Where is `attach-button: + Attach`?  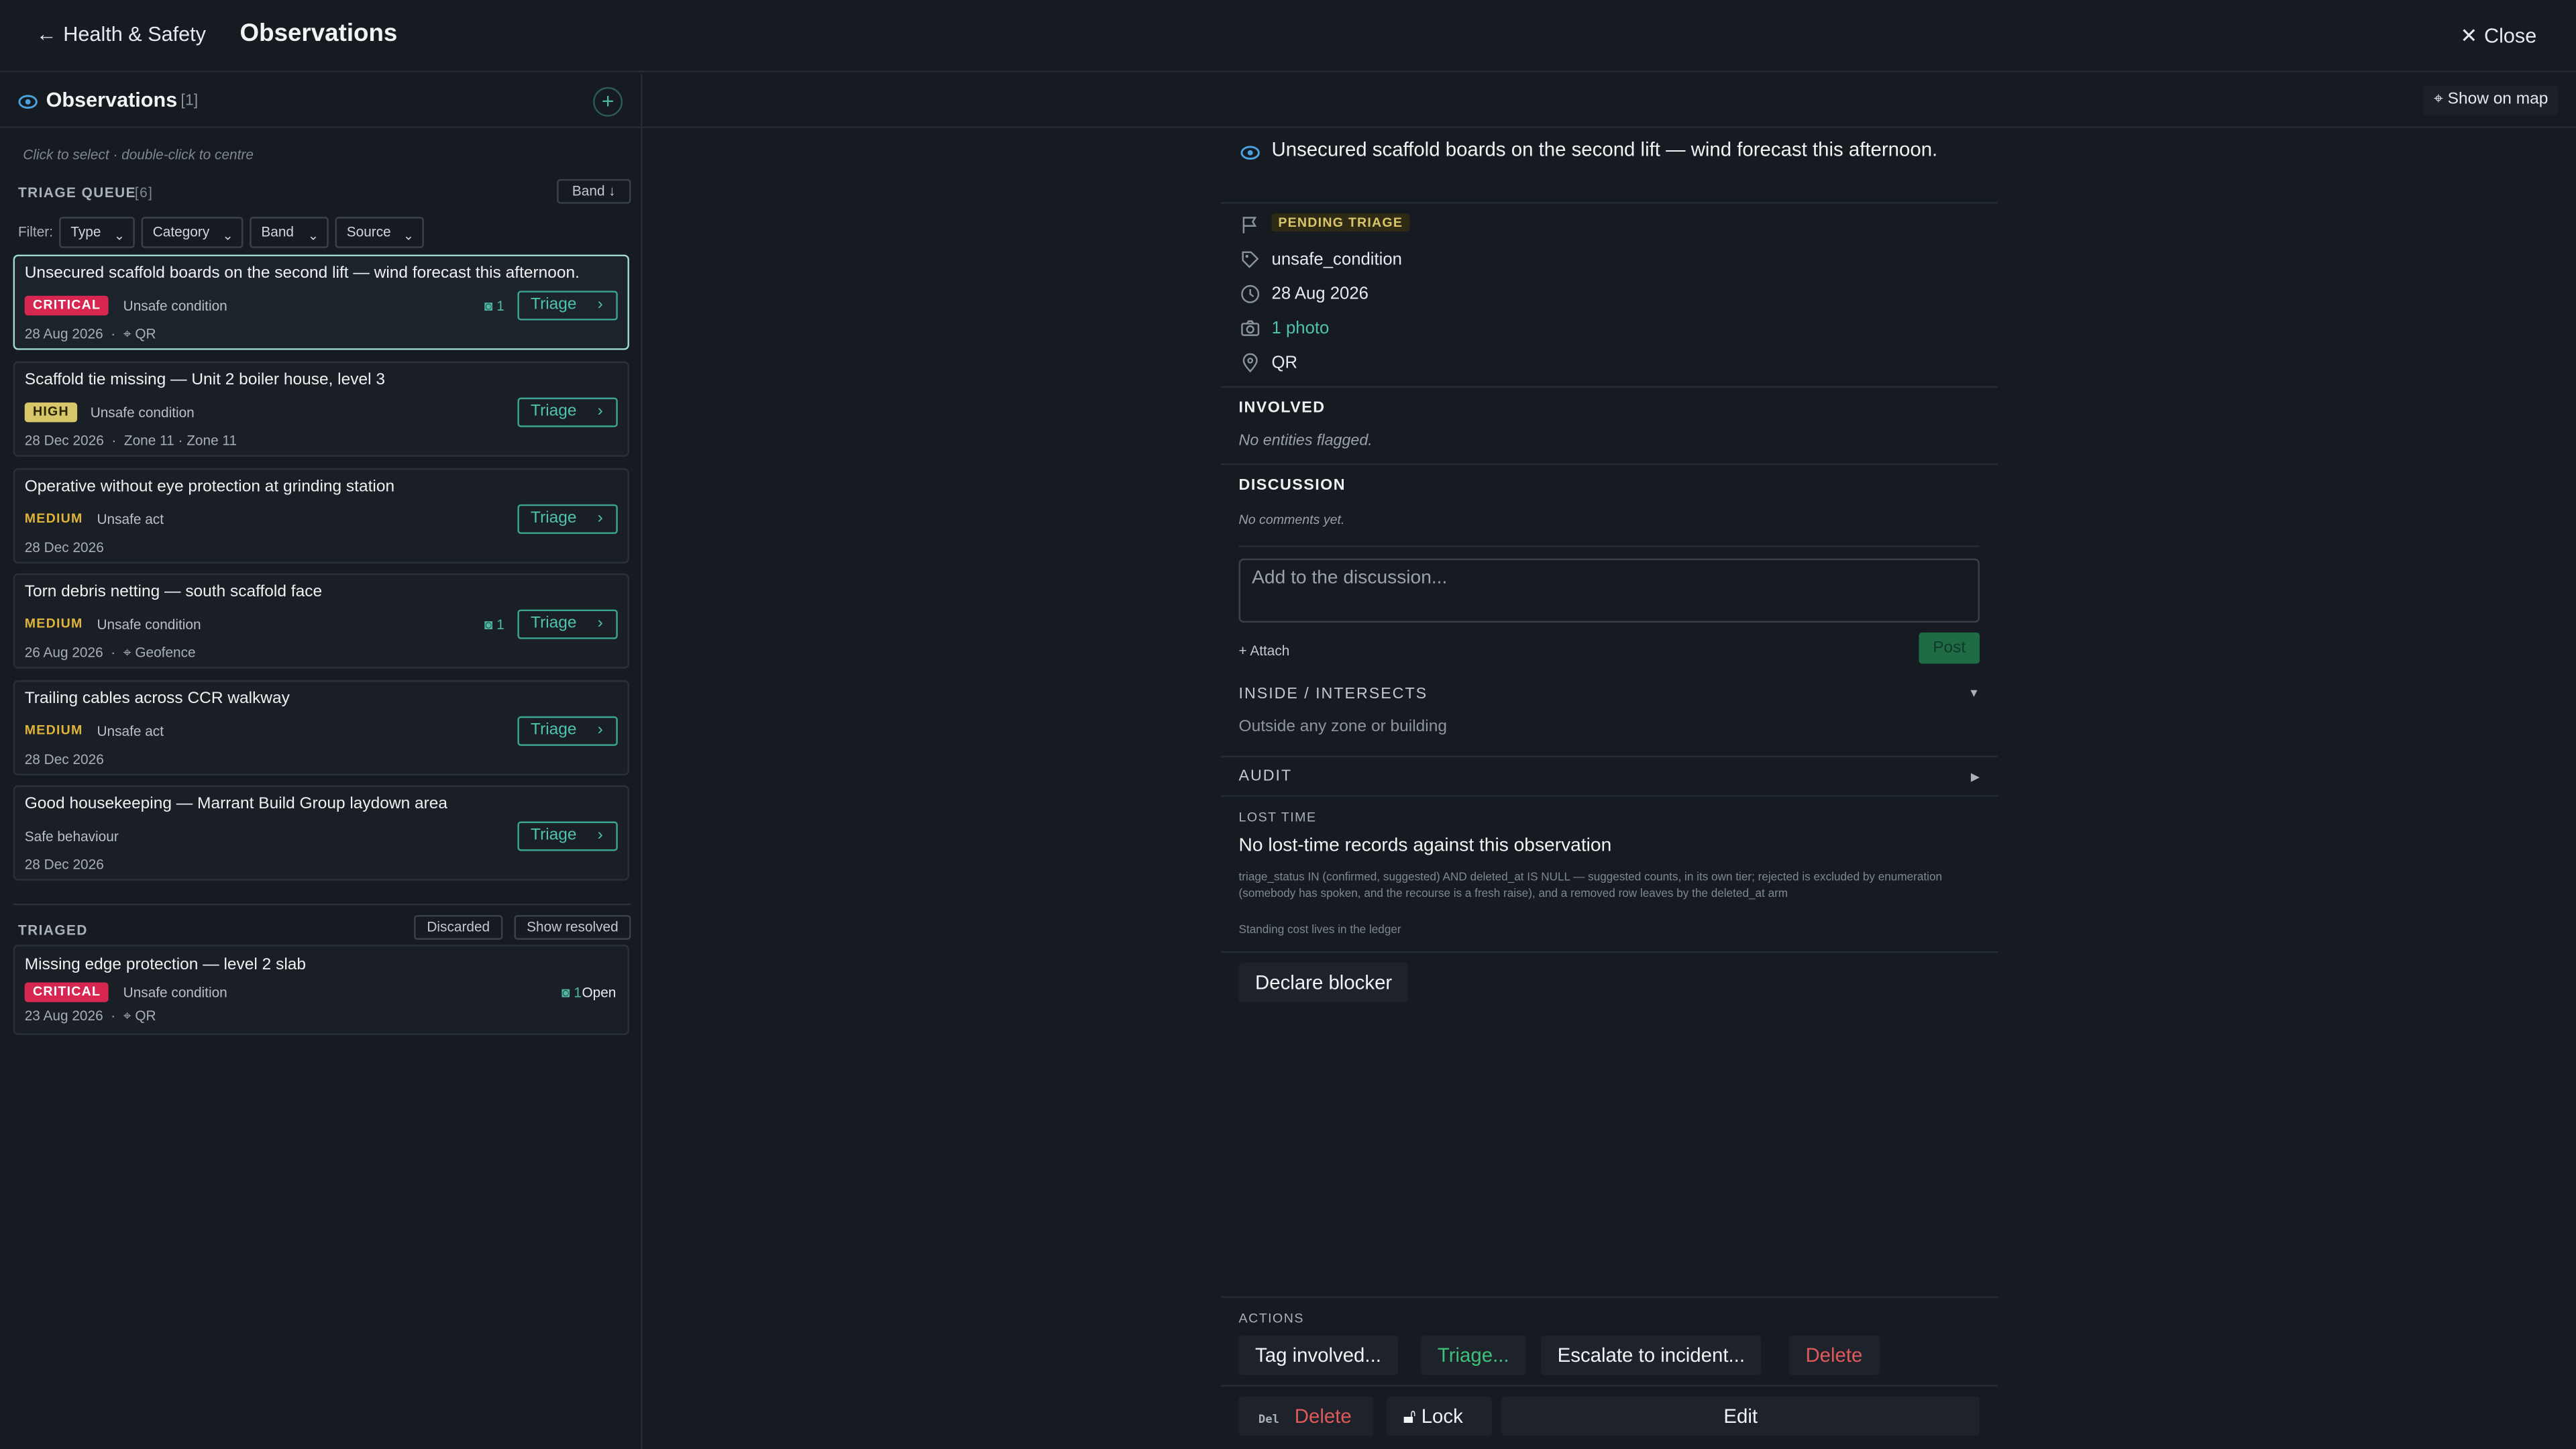
attach-button: + Attach is located at coordinates (1264, 651).